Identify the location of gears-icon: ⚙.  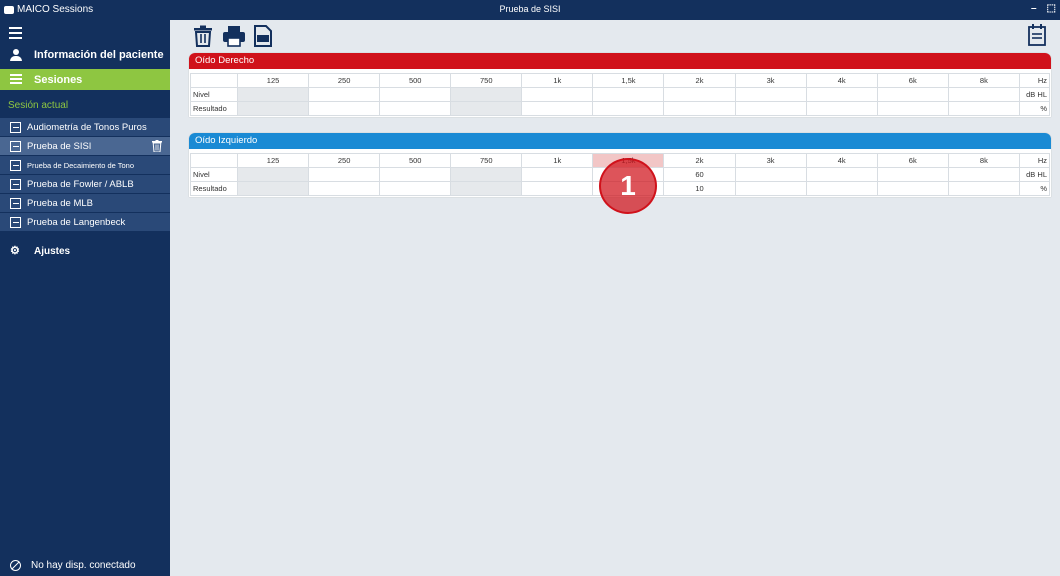
(15, 251).